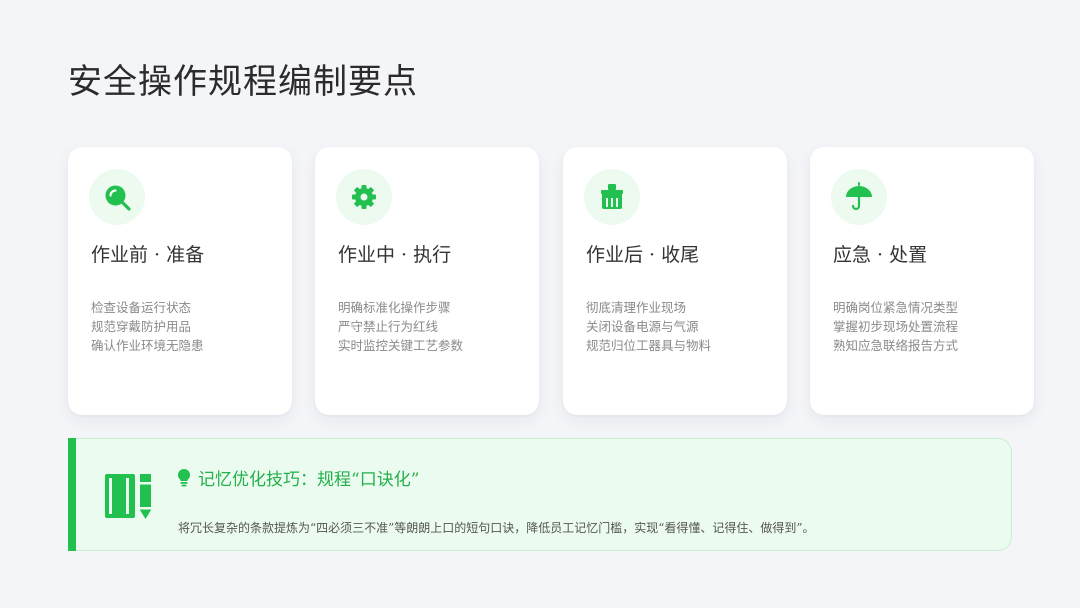  I want to click on card-title: 作业后 · 收尾, so click(643, 255).